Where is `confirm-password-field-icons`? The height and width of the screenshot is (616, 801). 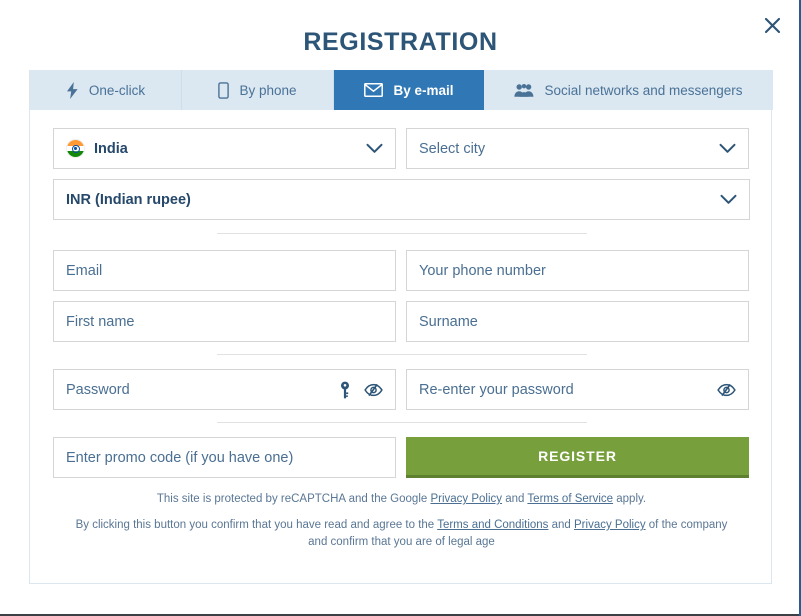
confirm-password-field-icons is located at coordinates (726, 390).